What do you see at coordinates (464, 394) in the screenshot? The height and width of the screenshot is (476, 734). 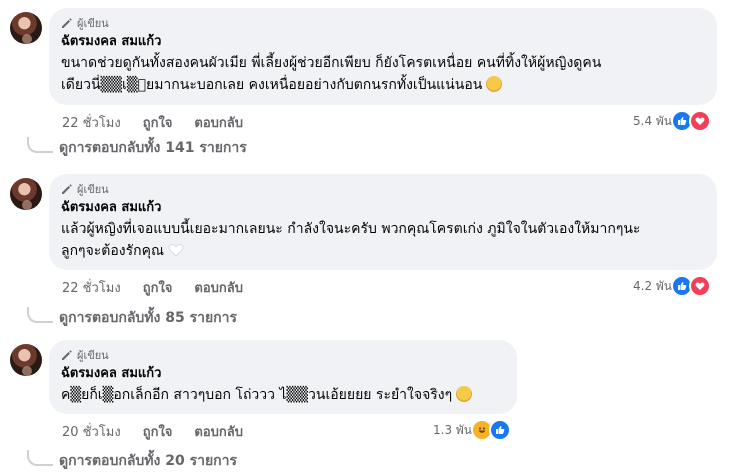 I see `rolling-laughing-emoji` at bounding box center [464, 394].